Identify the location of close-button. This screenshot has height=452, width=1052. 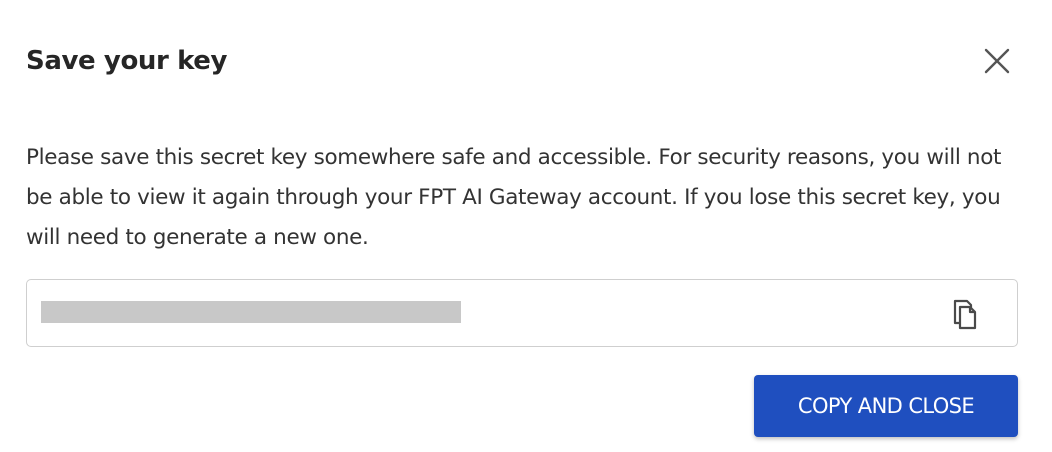
(997, 61).